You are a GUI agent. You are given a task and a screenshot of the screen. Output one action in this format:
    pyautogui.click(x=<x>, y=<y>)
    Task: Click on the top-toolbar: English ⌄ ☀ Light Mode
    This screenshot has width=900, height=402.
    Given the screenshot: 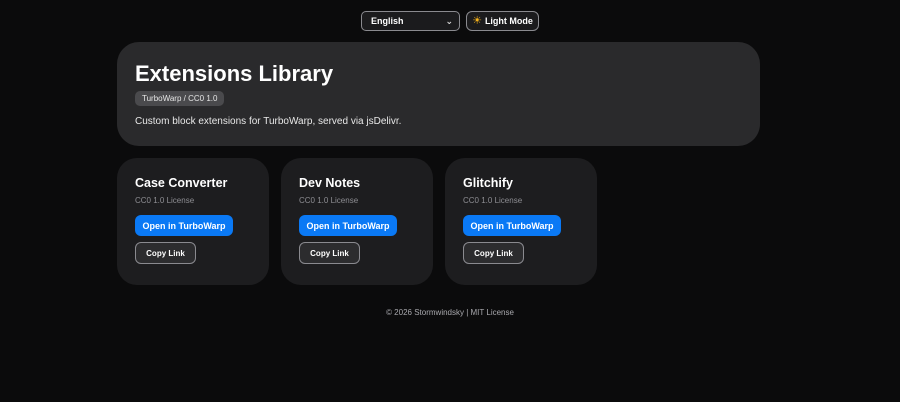 What is the action you would take?
    pyautogui.click(x=450, y=21)
    